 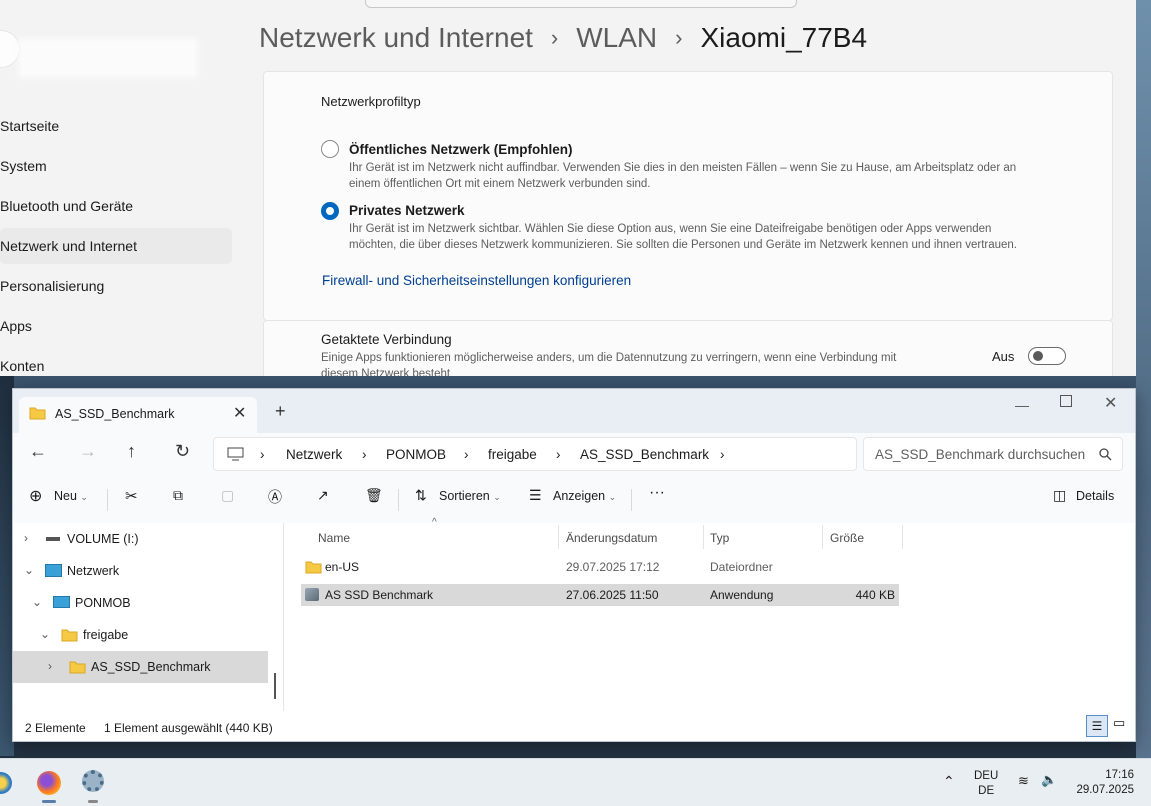 What do you see at coordinates (784, 37) in the screenshot?
I see `page-title: Xiaomi_77B4` at bounding box center [784, 37].